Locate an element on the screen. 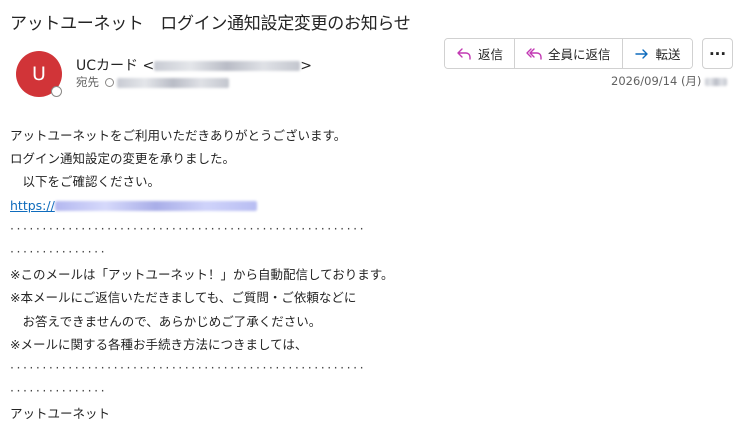 This screenshot has height=429, width=739. body-line-auto-notice: ※このメールは「アットユーネット！」から自動配信しております。 is located at coordinates (202, 275).